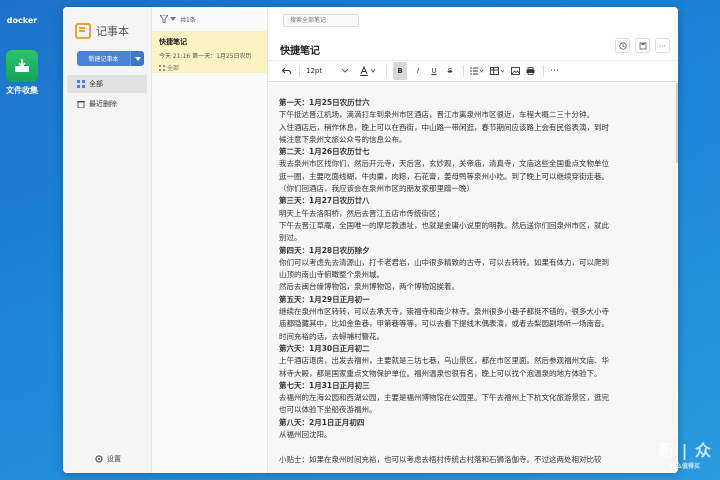 This screenshot has height=480, width=720. What do you see at coordinates (662, 45) in the screenshot?
I see `more-options-icon: ⋯` at bounding box center [662, 45].